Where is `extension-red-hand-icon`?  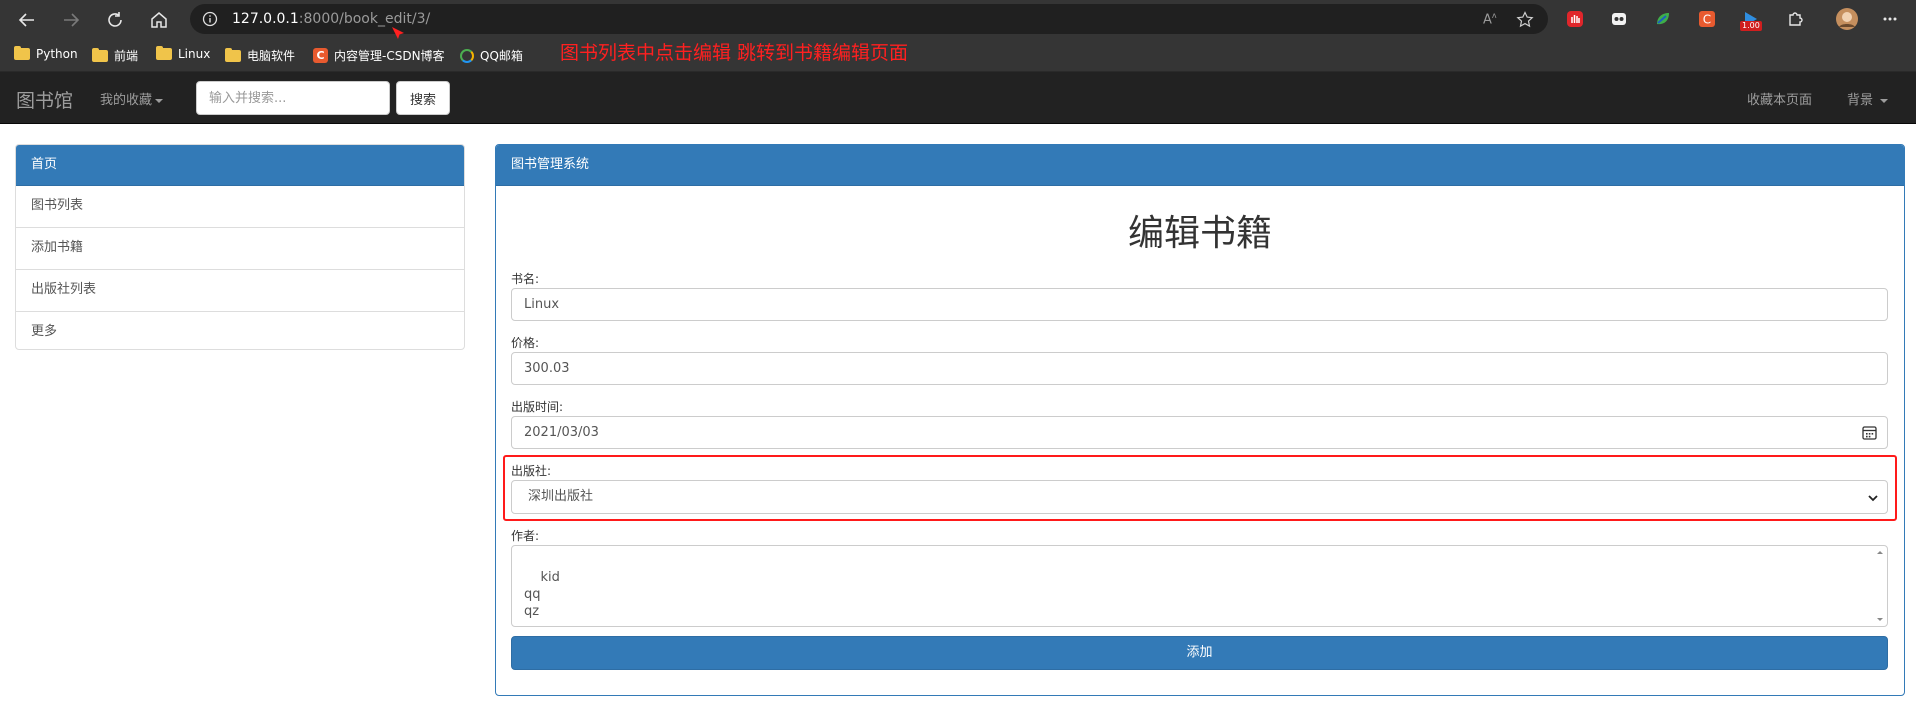 extension-red-hand-icon is located at coordinates (1575, 19).